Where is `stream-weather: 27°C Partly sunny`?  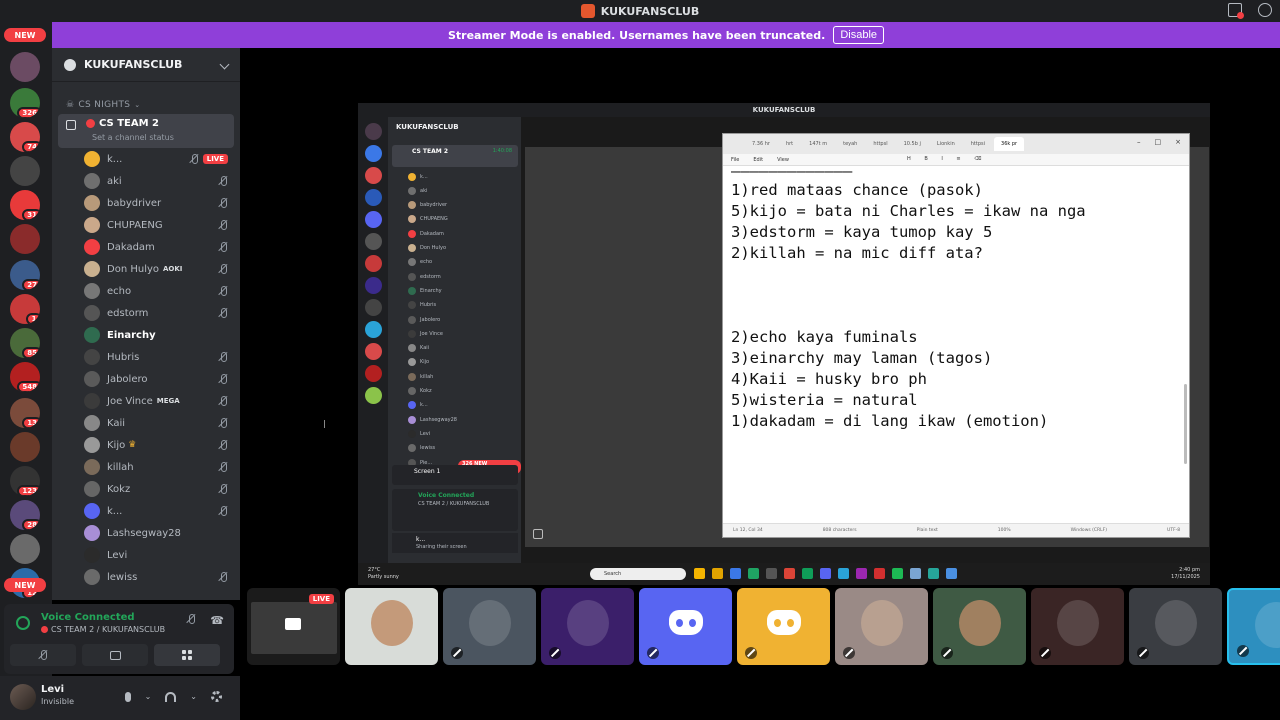 stream-weather: 27°C Partly sunny is located at coordinates (383, 574).